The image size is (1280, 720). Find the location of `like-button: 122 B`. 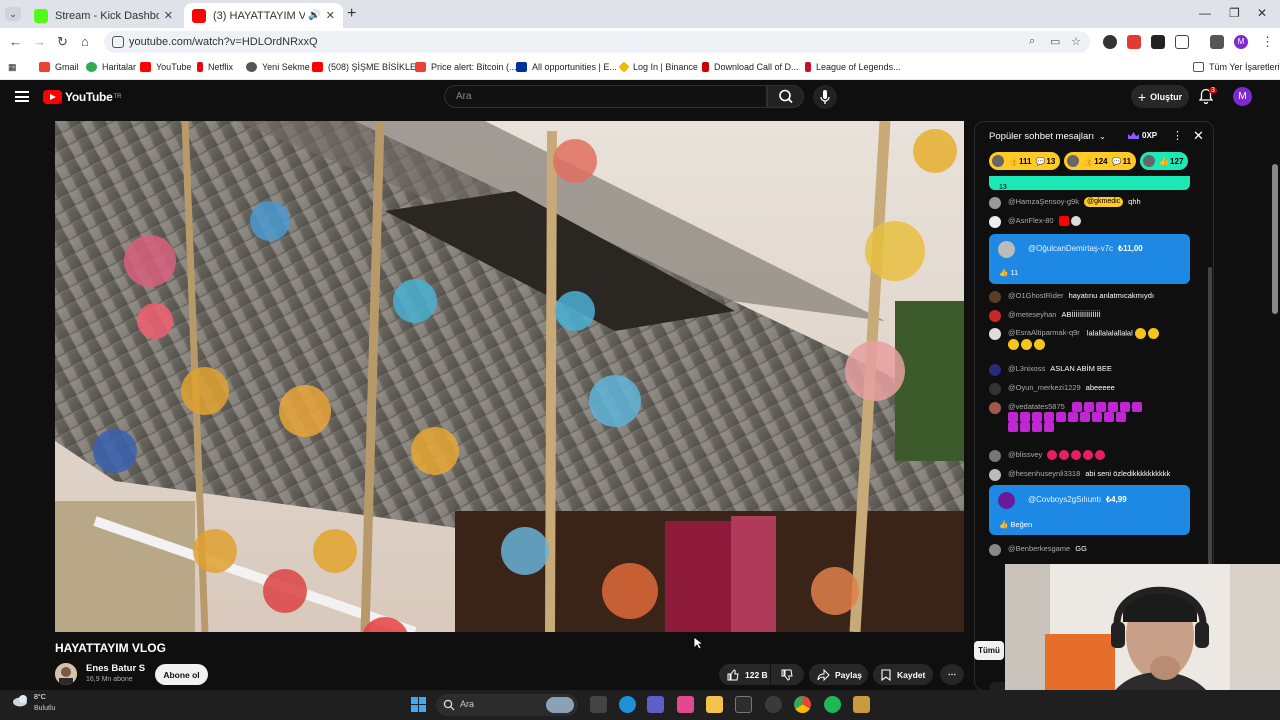

like-button: 122 B is located at coordinates (744, 674).